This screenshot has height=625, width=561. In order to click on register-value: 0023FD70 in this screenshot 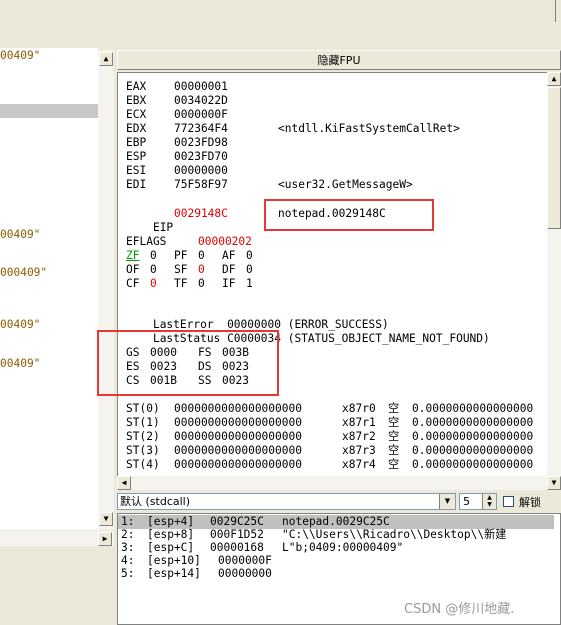, I will do `click(201, 157)`.